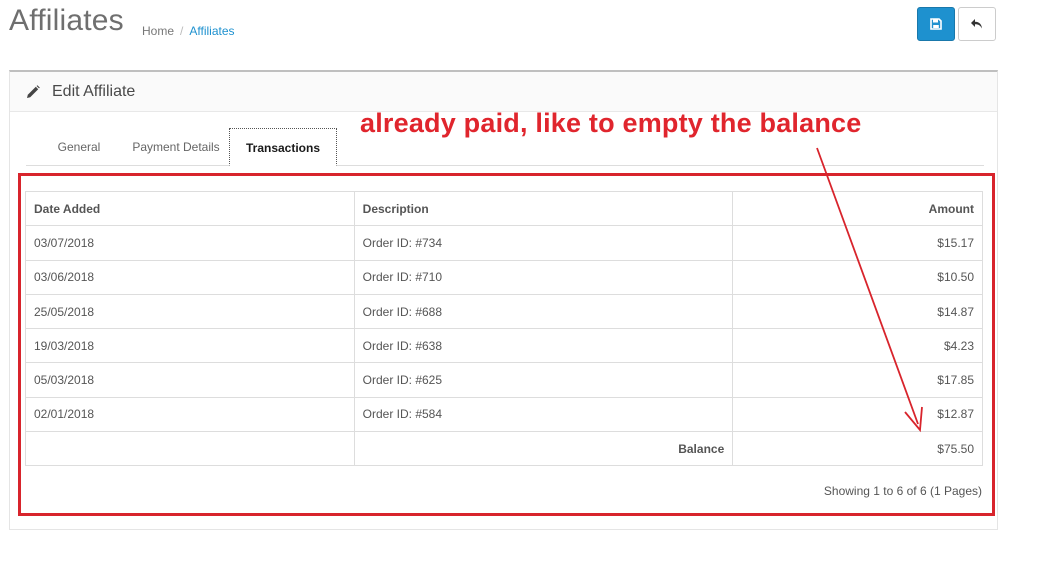  Describe the element at coordinates (869, 290) in the screenshot. I see `annotation-arrow` at that location.